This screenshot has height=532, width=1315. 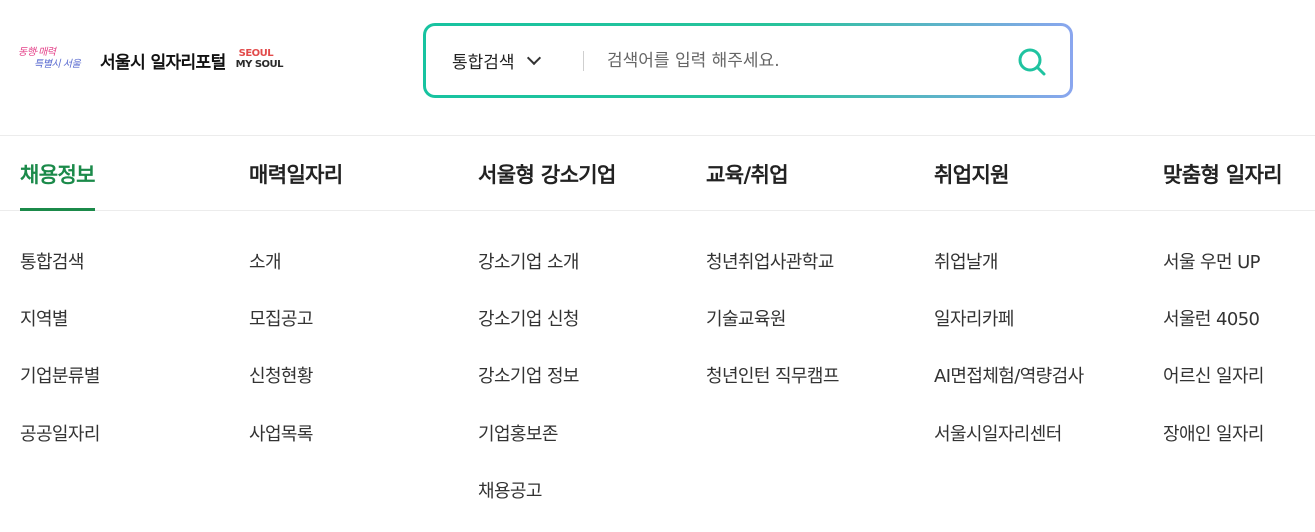 What do you see at coordinates (966, 263) in the screenshot?
I see `submenu-item: 취업날개` at bounding box center [966, 263].